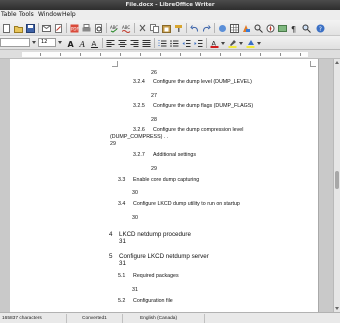 This screenshot has width=340, height=323. What do you see at coordinates (166, 28) in the screenshot?
I see `paste-icon` at bounding box center [166, 28].